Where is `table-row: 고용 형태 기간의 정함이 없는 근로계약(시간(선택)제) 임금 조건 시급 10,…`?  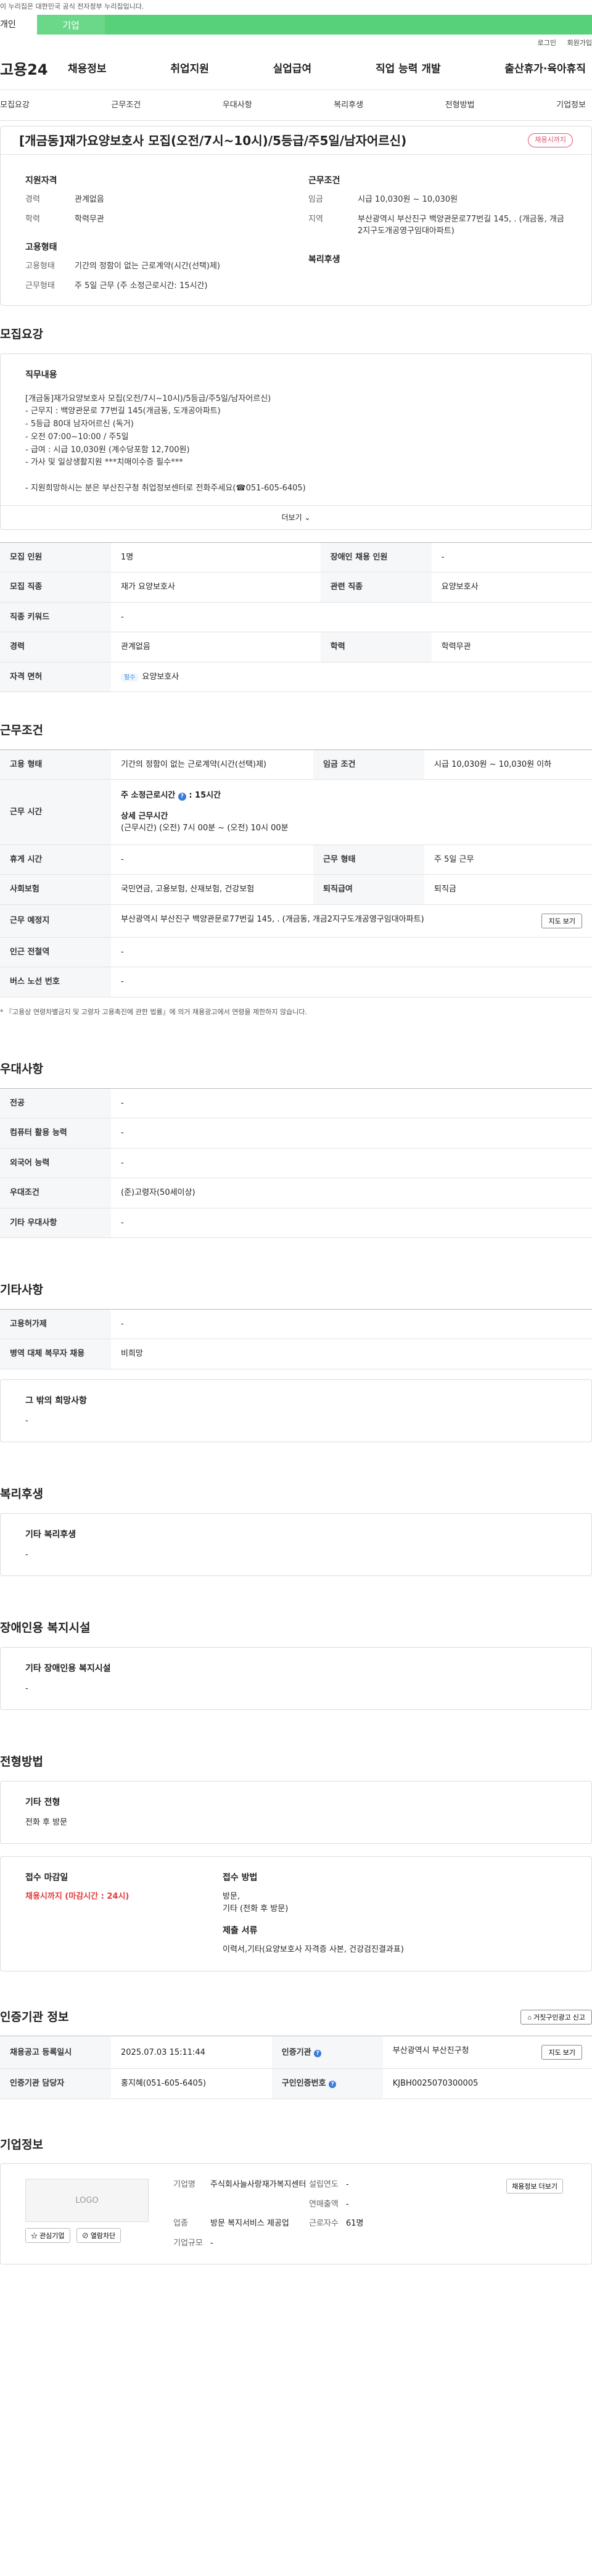 table-row: 고용 형태 기간의 정함이 없는 근로계약(시간(선택)제) 임금 조건 시급 10,… is located at coordinates (296, 764).